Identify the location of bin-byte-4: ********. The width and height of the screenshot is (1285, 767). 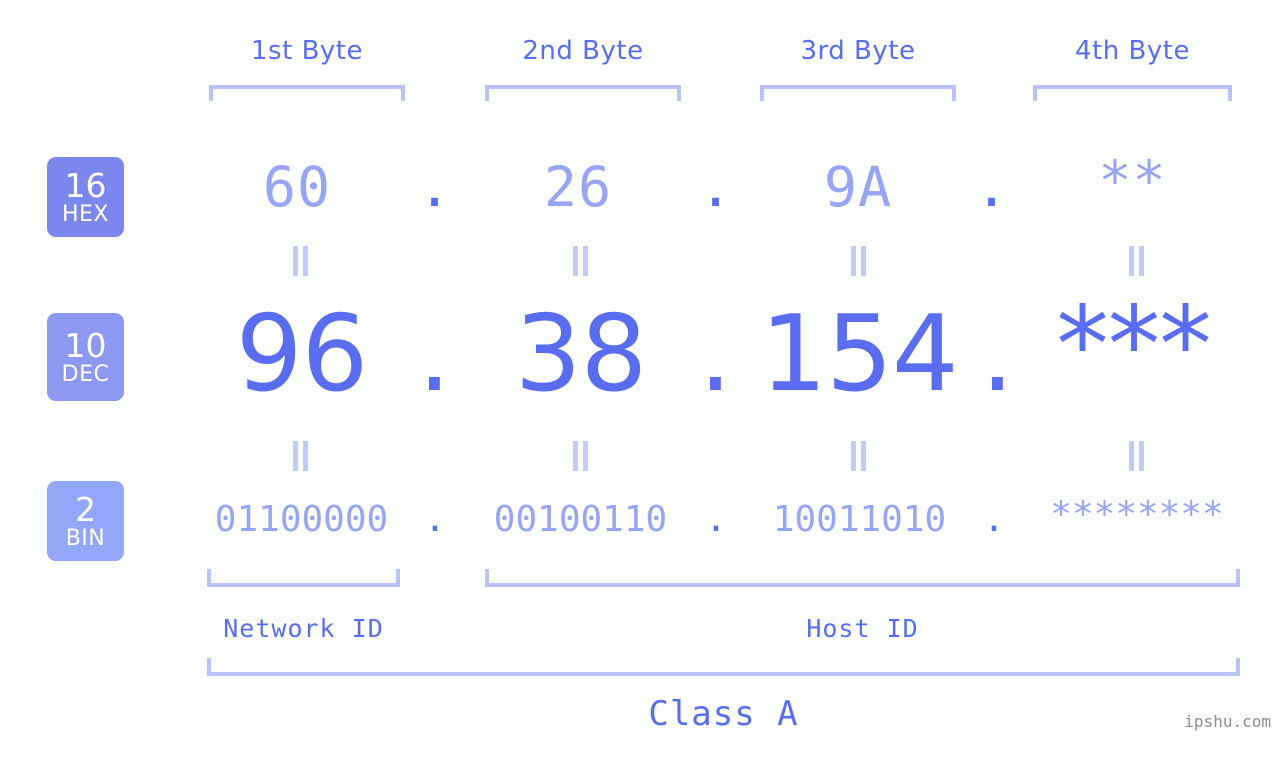
(1137, 514).